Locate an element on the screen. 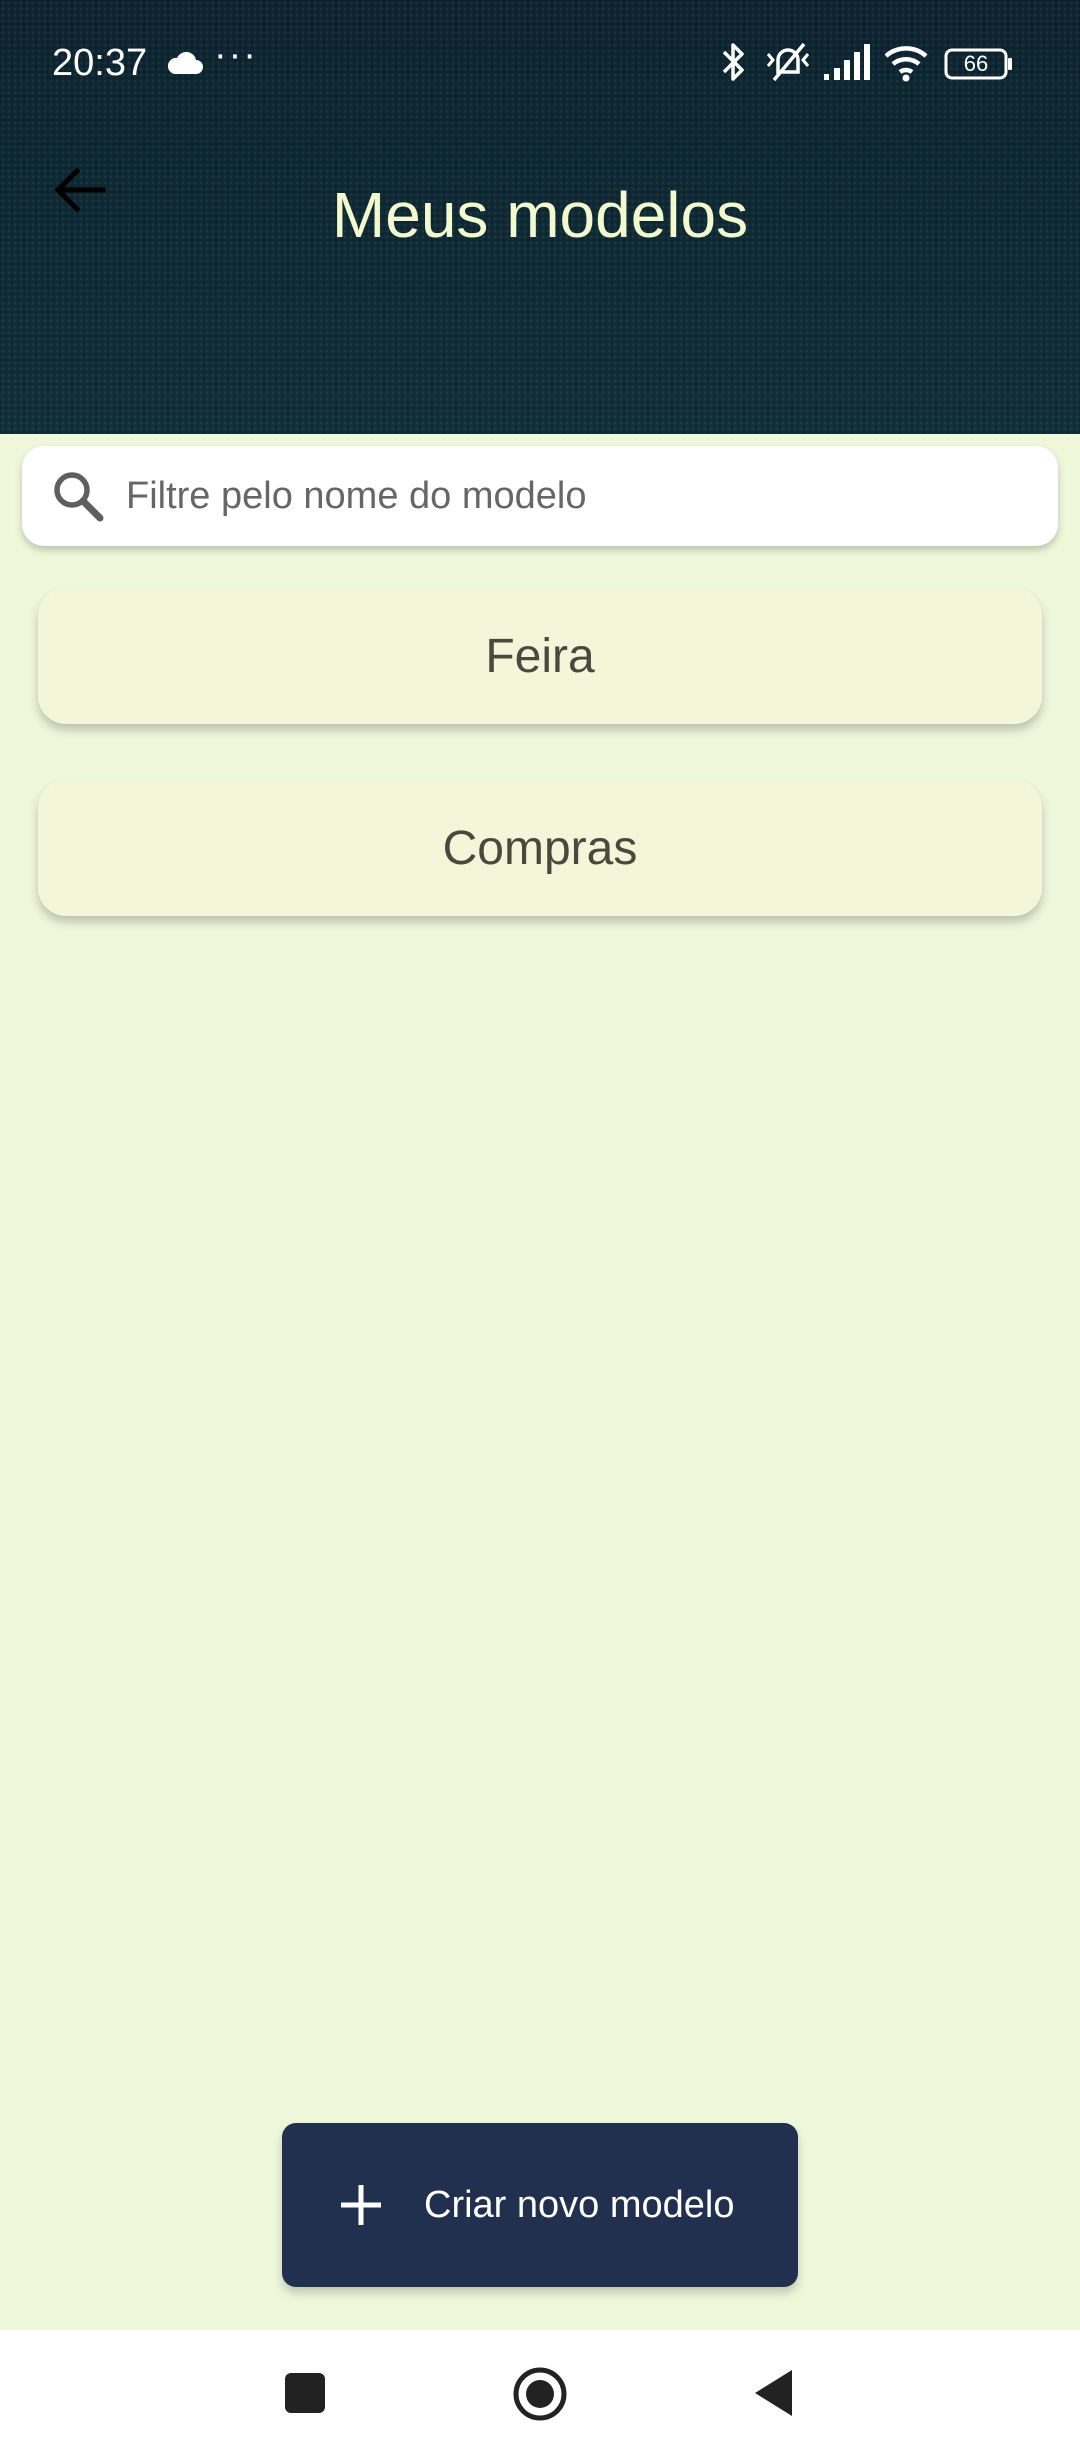 Image resolution: width=1080 pixels, height=2460 pixels. back-triangle-icon is located at coordinates (773, 2393).